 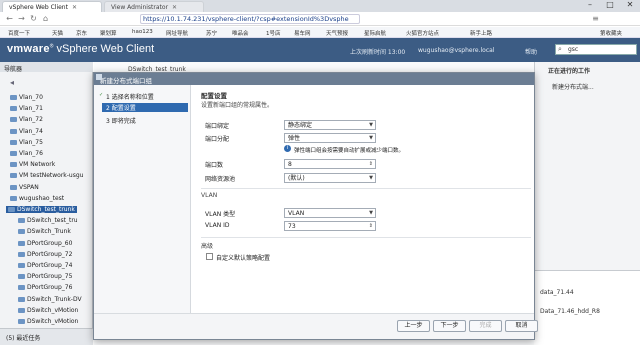 What do you see at coordinates (531, 51) in the screenshot?
I see `help-menu: 帮助` at bounding box center [531, 51].